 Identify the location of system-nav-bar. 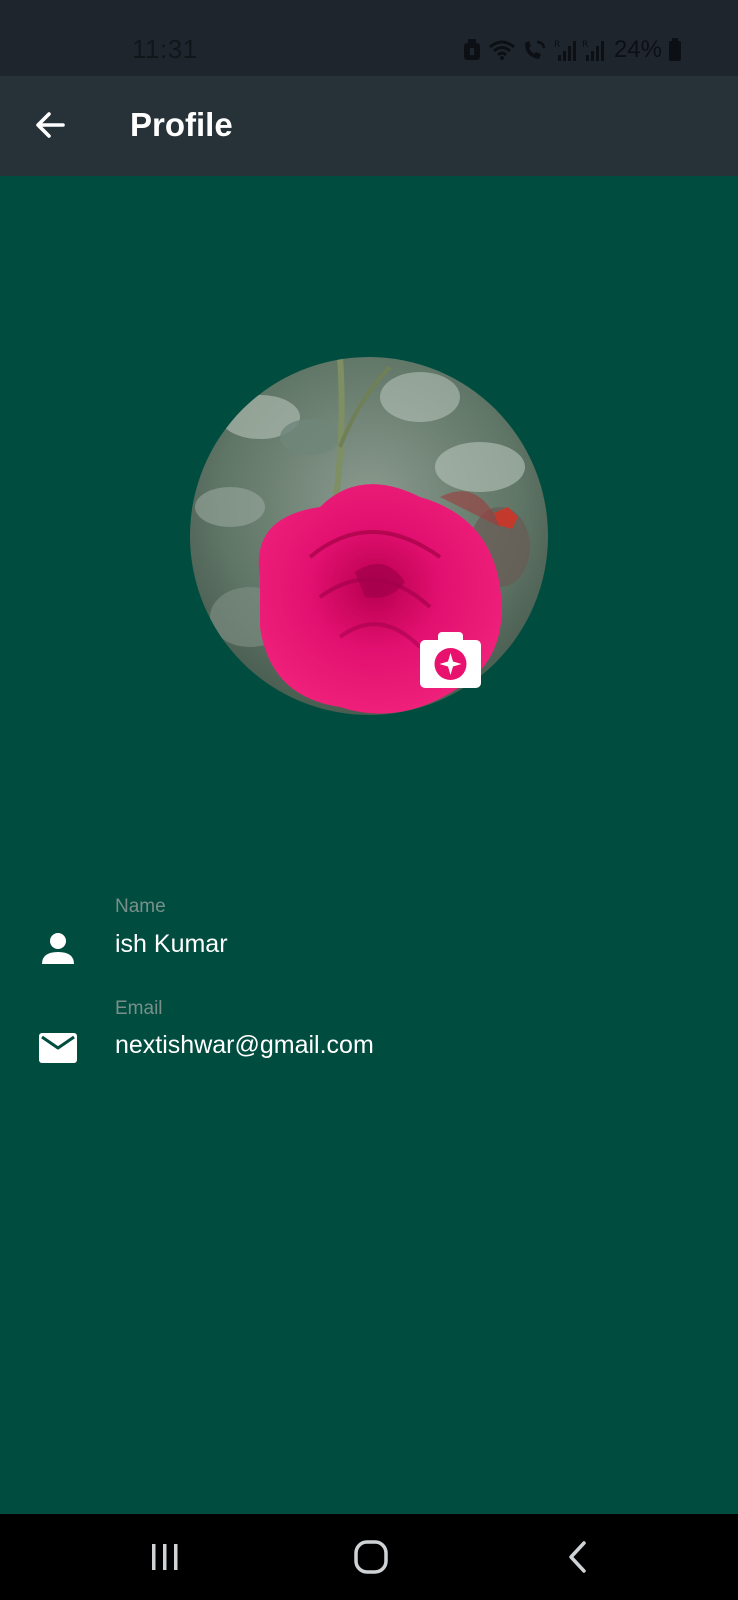
(369, 1557).